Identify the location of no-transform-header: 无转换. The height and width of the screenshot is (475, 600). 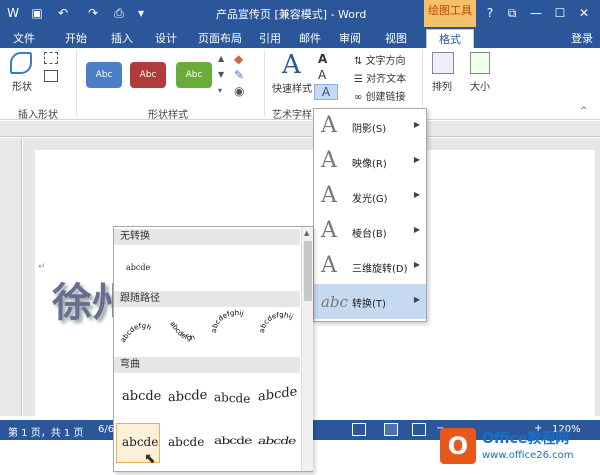
(207, 237).